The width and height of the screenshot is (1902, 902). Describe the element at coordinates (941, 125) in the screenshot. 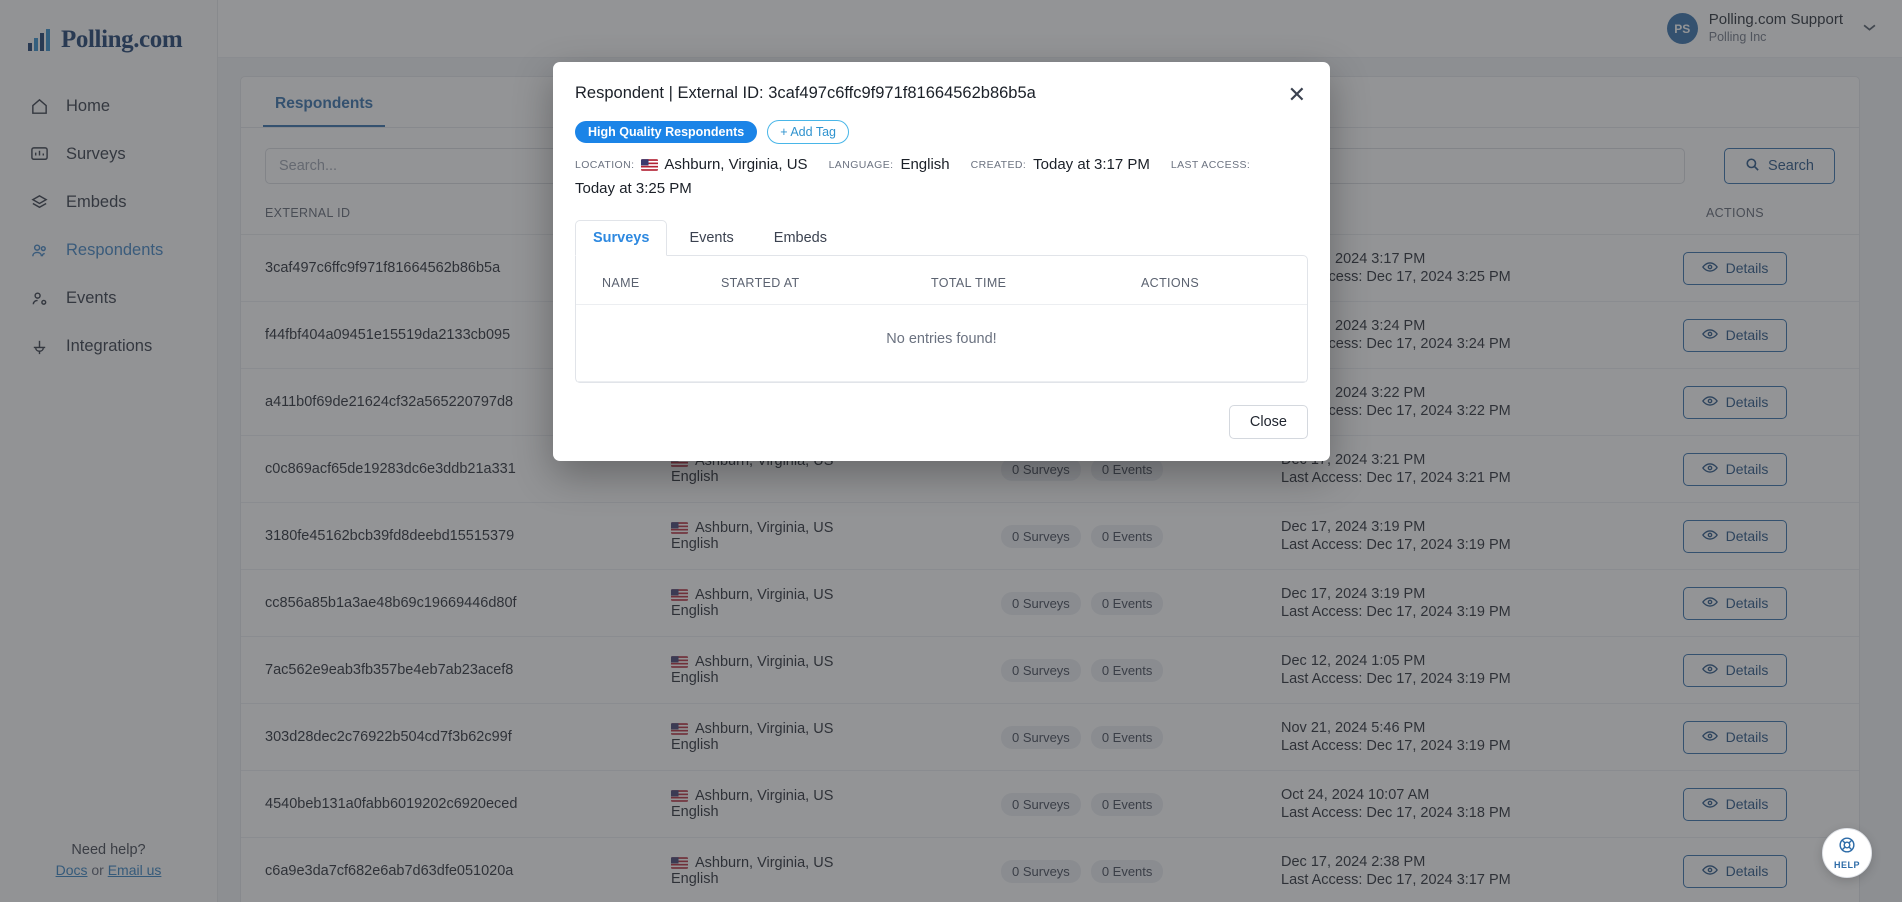

I see `tag-row: High Quality Respondents + Add Tag` at that location.